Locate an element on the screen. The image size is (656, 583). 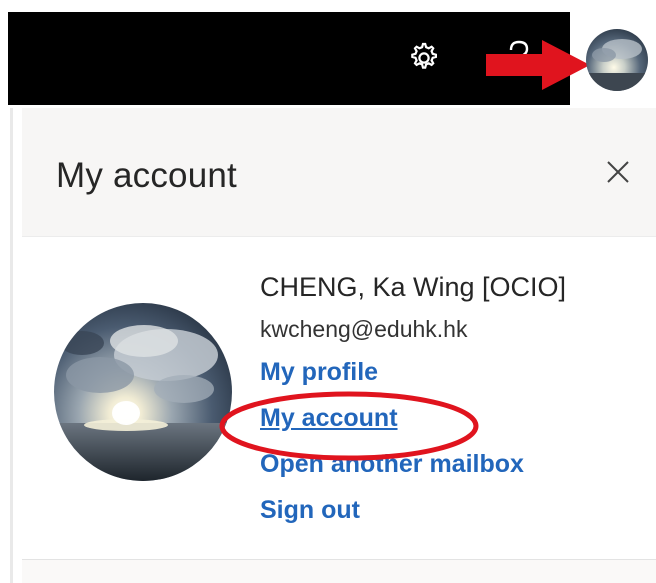
settings-button is located at coordinates (424, 58).